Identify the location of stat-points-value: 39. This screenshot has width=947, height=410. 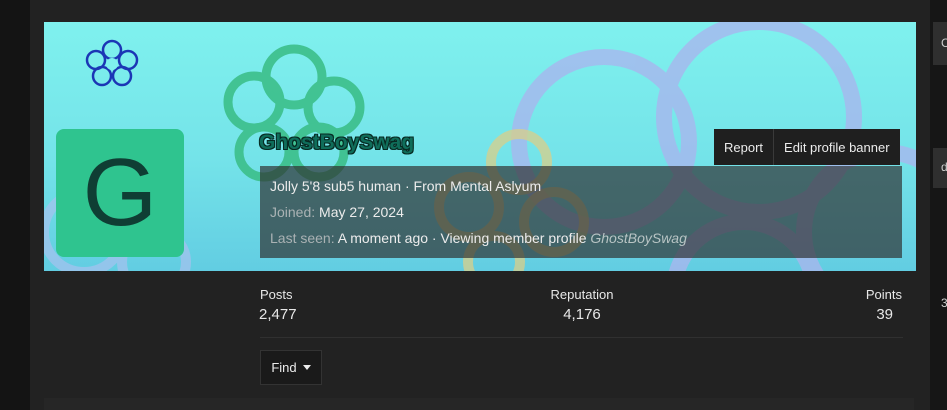
(884, 314).